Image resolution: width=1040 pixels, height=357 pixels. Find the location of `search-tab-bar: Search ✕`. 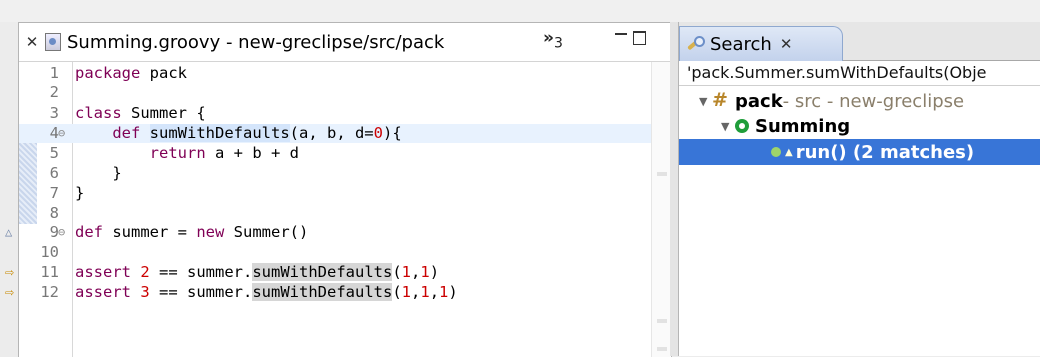

search-tab-bar: Search ✕ is located at coordinates (859, 41).